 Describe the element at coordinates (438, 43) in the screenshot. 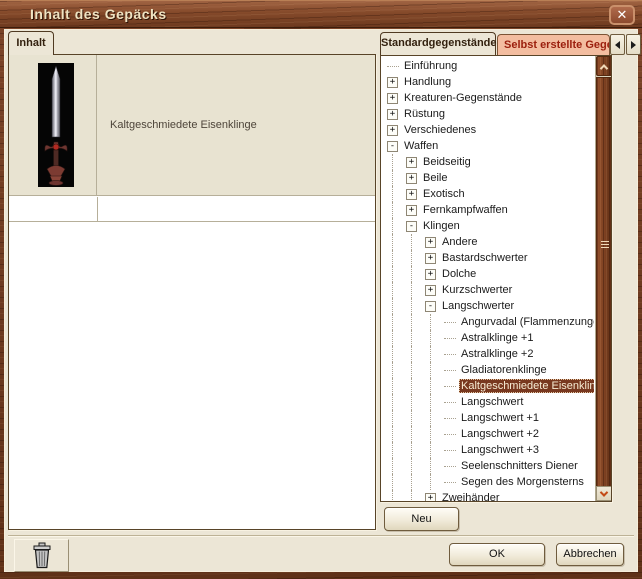

I see `tab-standardgegenstaende: Standardgegenstände` at that location.